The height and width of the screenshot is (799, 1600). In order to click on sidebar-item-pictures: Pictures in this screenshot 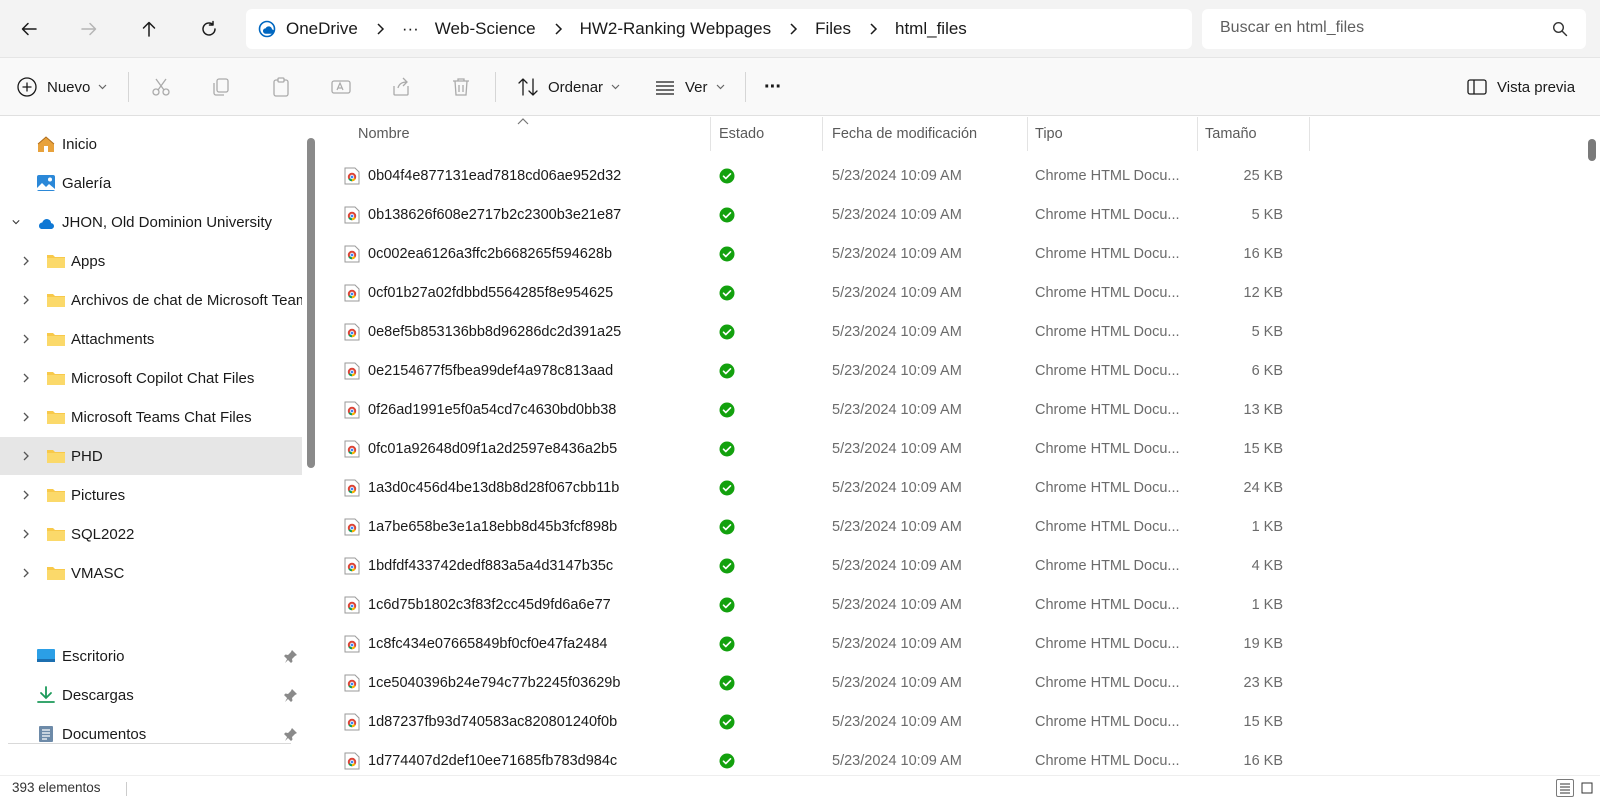, I will do `click(151, 495)`.